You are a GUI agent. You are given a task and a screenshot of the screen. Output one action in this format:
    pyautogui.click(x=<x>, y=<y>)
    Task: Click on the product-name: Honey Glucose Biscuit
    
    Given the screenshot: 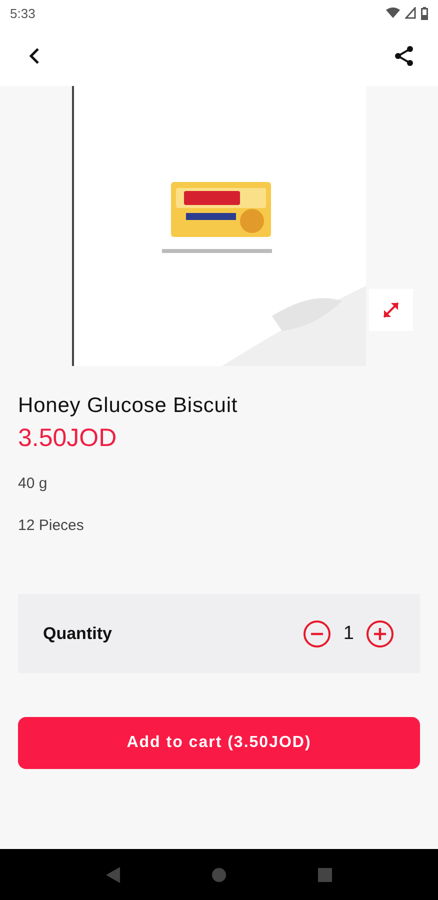 What is the action you would take?
    pyautogui.click(x=128, y=406)
    